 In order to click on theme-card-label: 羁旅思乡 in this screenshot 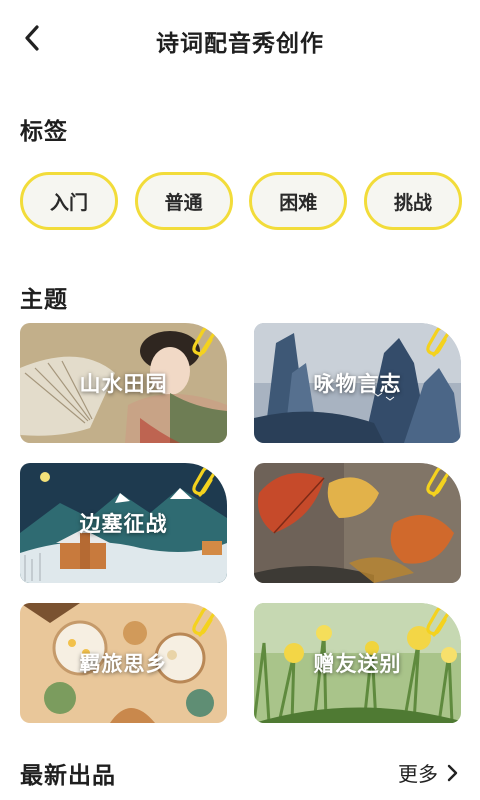, I will do `click(123, 664)`.